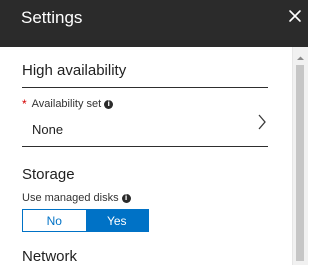 The width and height of the screenshot is (320, 265). I want to click on close-icon, so click(295, 16).